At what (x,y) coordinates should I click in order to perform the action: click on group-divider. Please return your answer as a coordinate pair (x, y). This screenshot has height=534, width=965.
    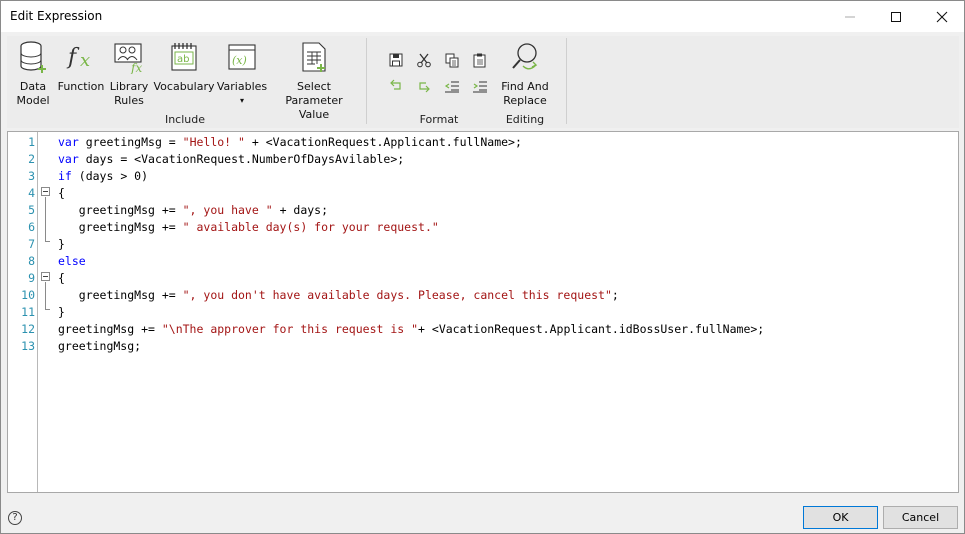
    Looking at the image, I should click on (366, 81).